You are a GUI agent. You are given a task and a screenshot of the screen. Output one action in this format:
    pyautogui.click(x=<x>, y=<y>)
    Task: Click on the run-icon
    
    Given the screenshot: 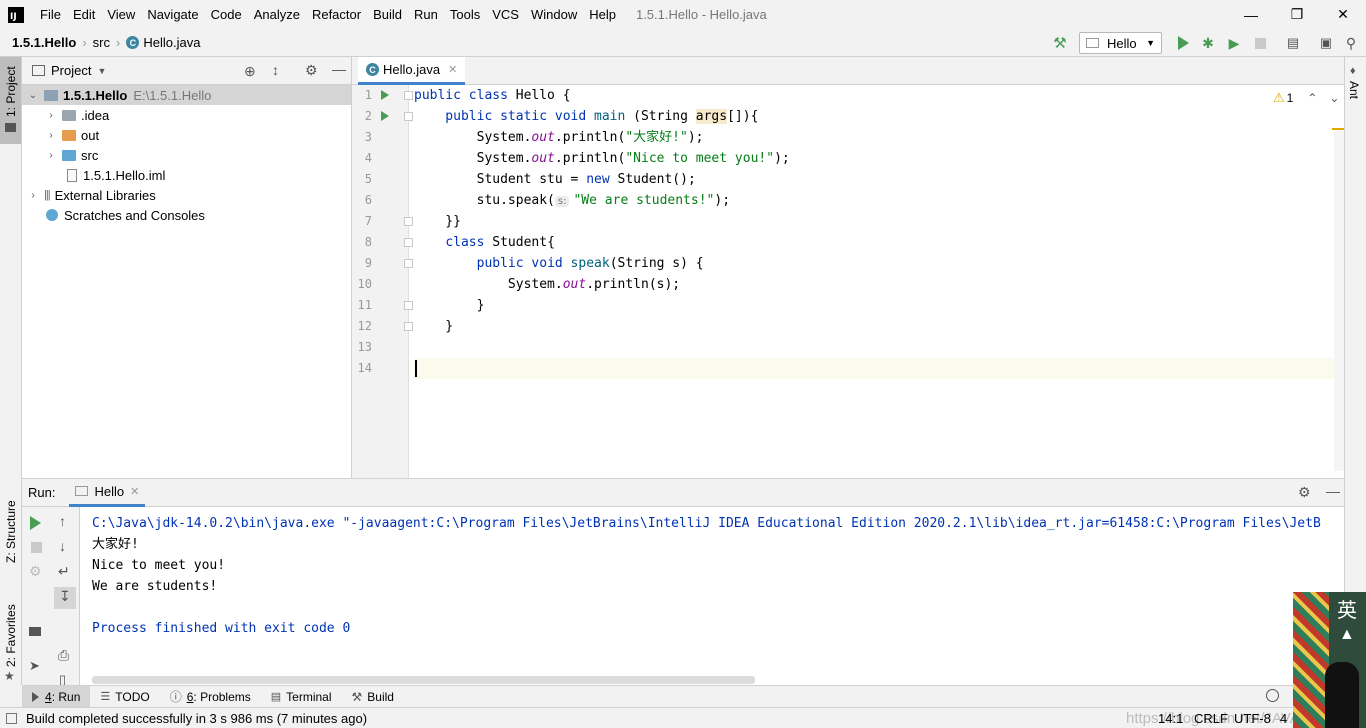 What is the action you would take?
    pyautogui.click(x=1183, y=43)
    